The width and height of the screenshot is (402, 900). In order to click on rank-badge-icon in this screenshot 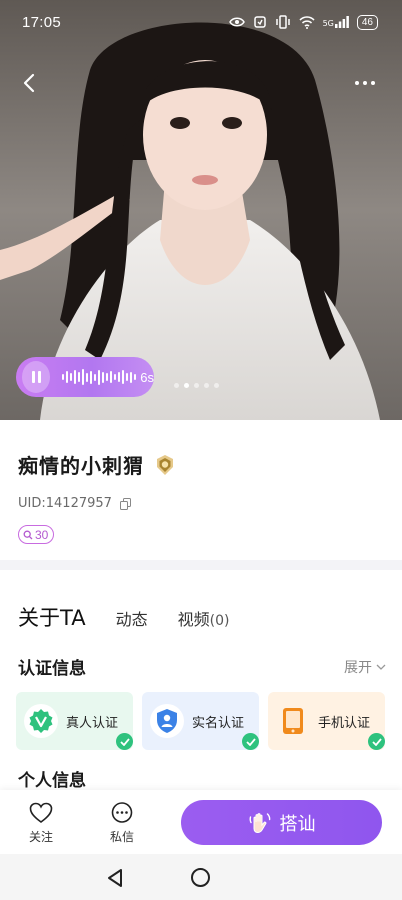, I will do `click(165, 465)`.